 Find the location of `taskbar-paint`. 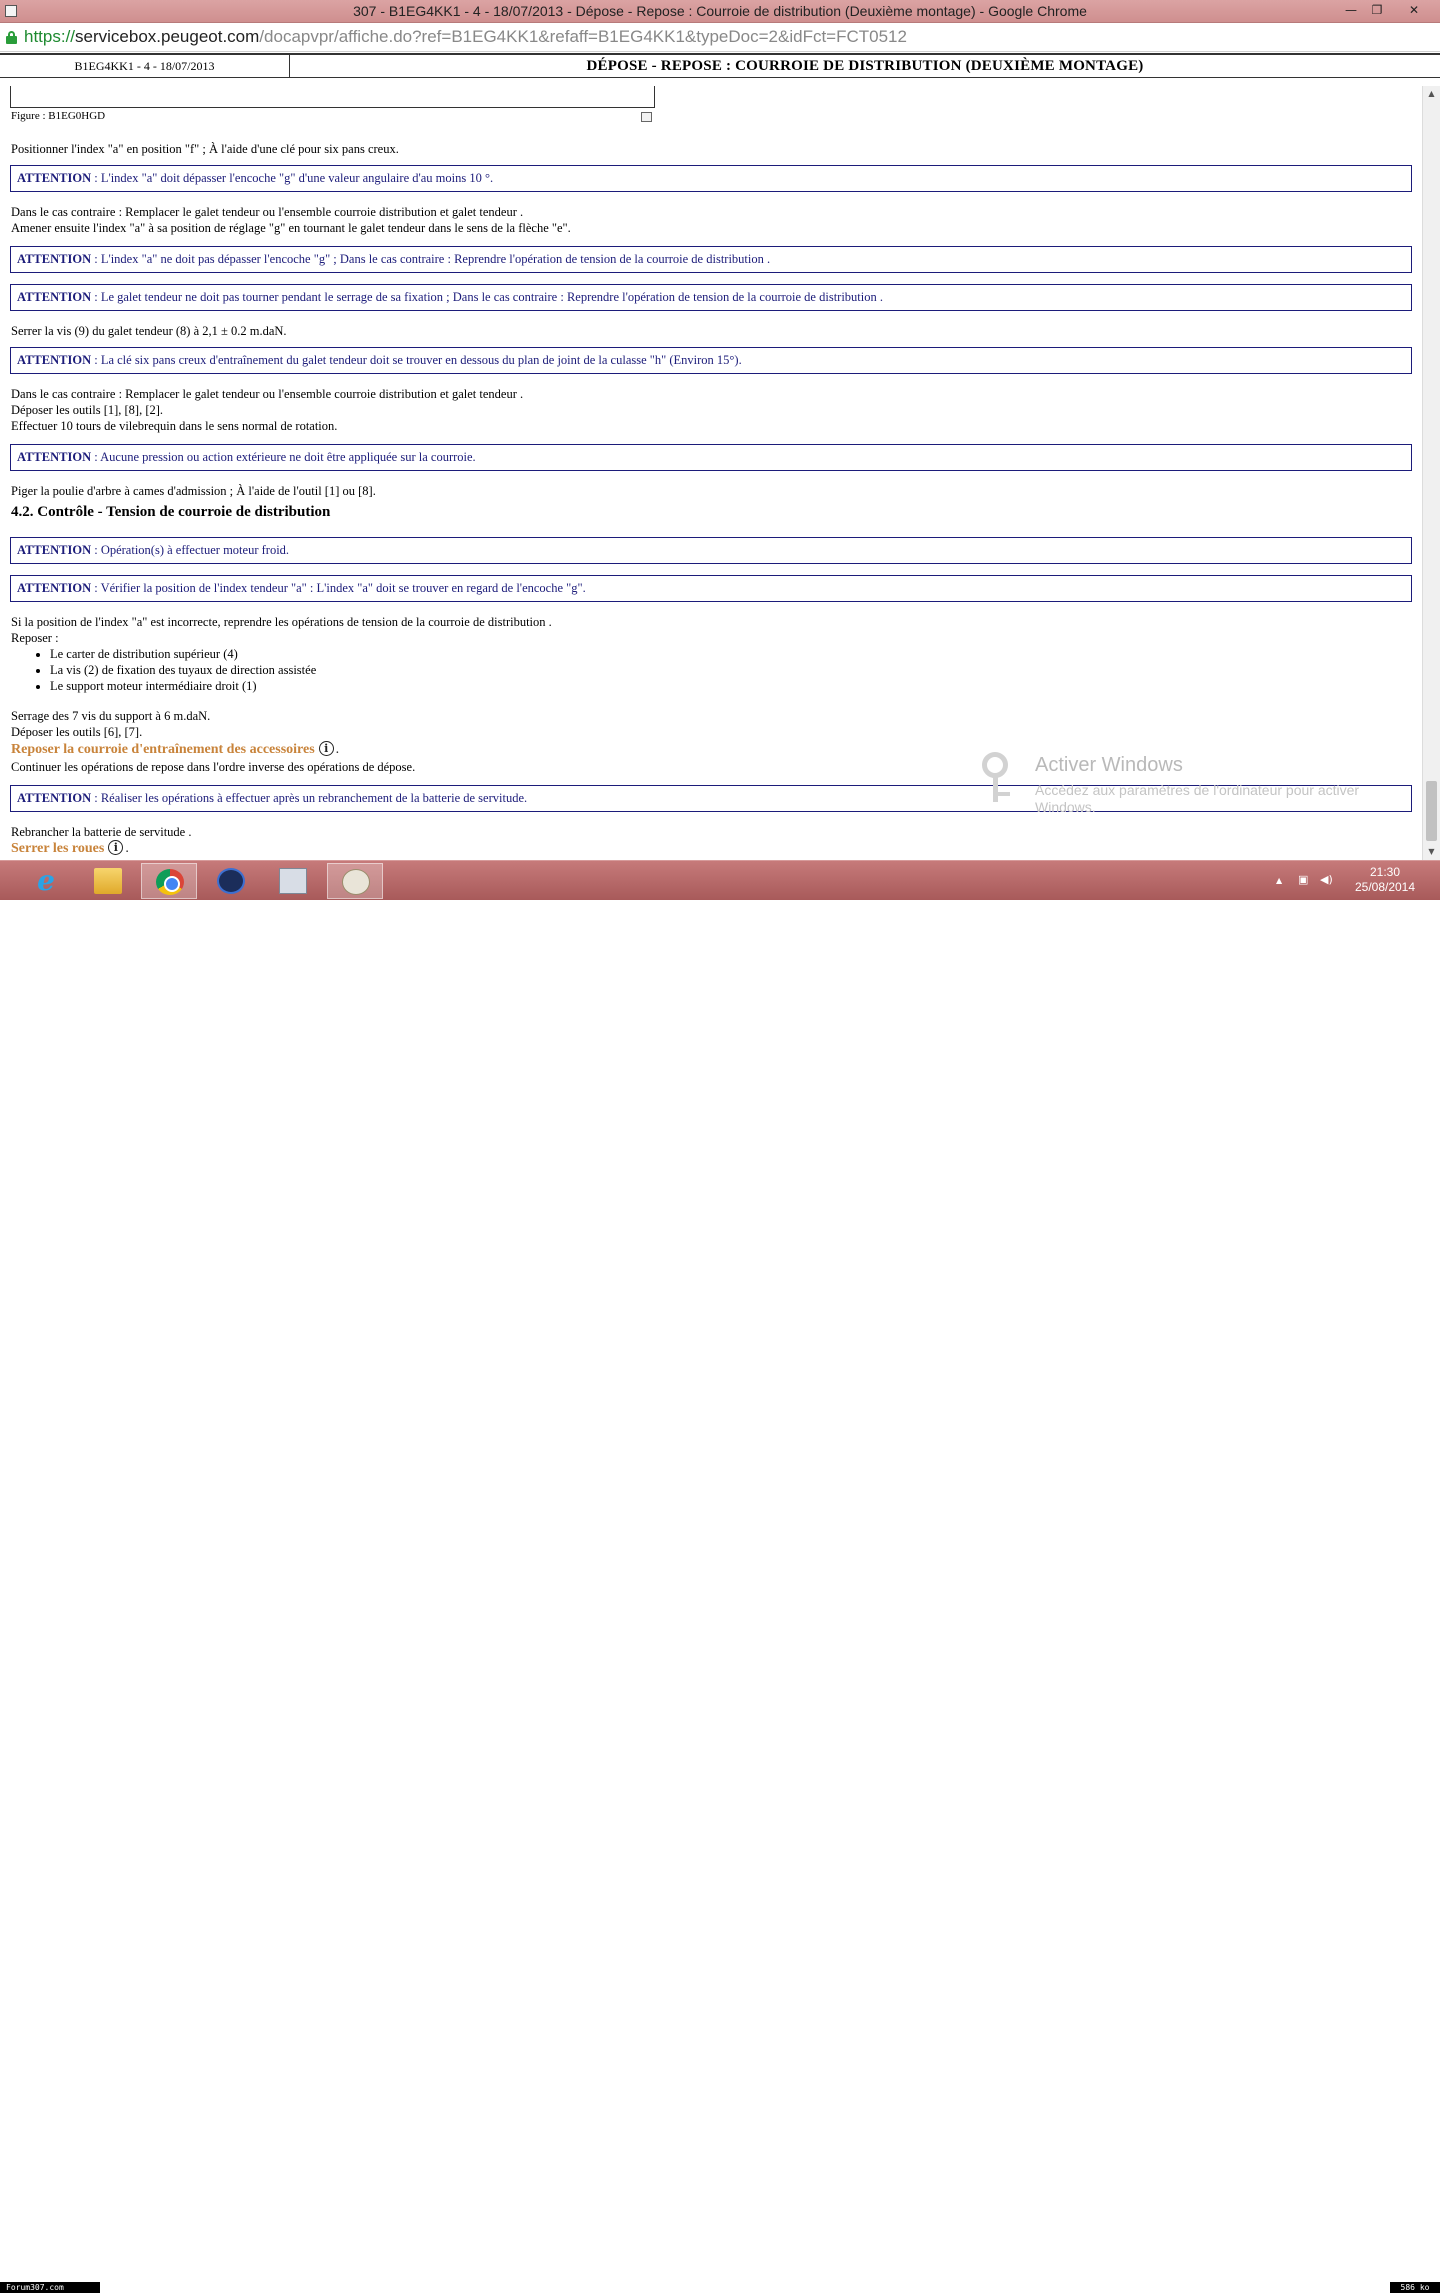

taskbar-paint is located at coordinates (355, 881).